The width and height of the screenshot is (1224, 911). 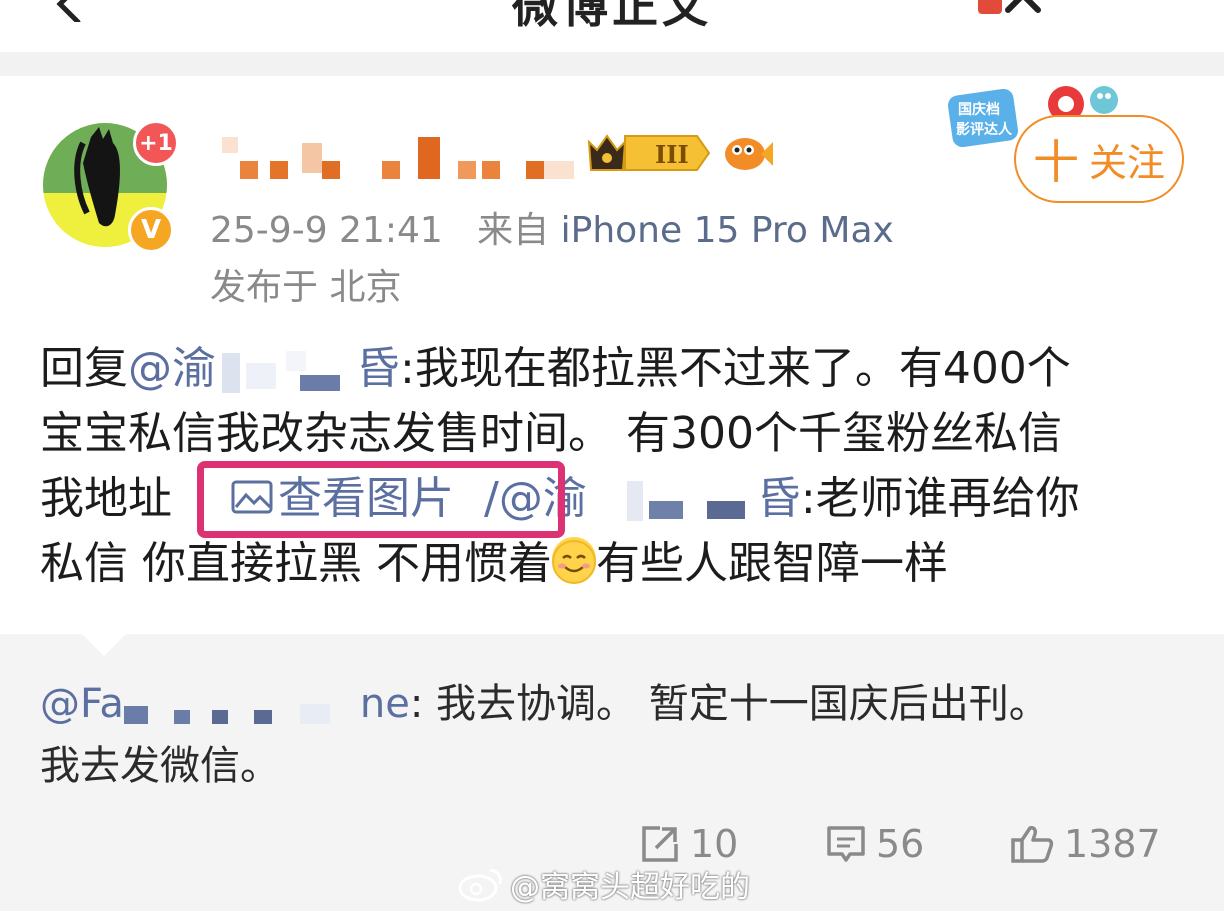 What do you see at coordinates (846, 844) in the screenshot?
I see `comment-icon` at bounding box center [846, 844].